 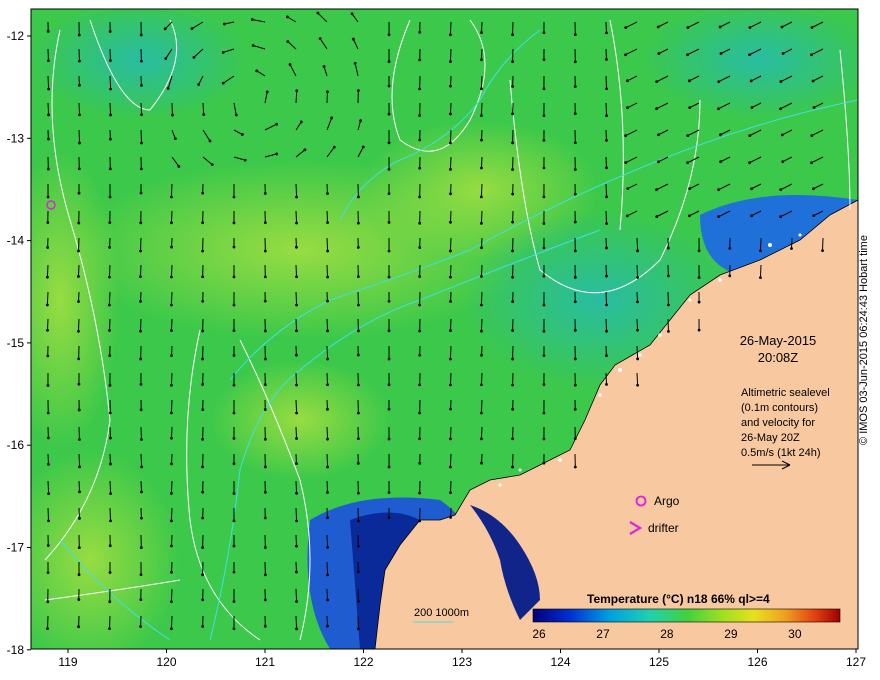 I want to click on altimetry-legend-line: 0.5m/s (1kt 24h), so click(x=780, y=453).